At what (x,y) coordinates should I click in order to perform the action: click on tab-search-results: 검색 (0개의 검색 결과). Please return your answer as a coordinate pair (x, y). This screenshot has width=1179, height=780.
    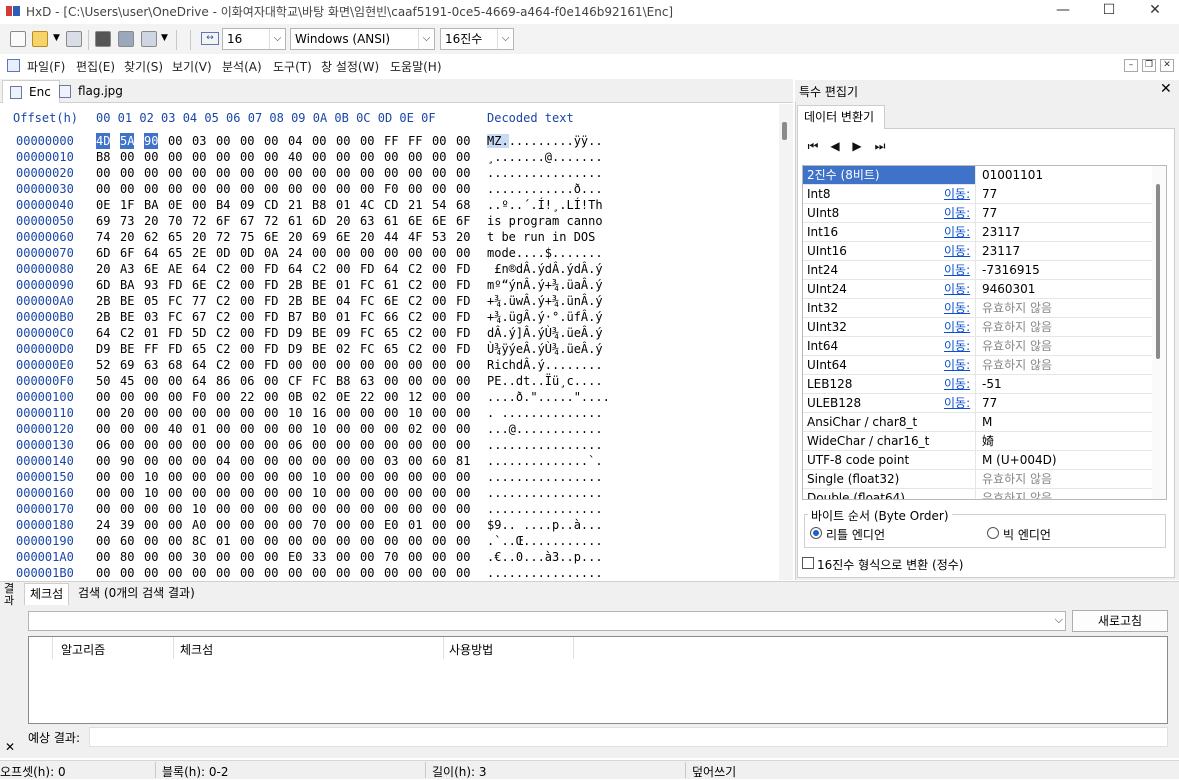
    Looking at the image, I should click on (136, 594).